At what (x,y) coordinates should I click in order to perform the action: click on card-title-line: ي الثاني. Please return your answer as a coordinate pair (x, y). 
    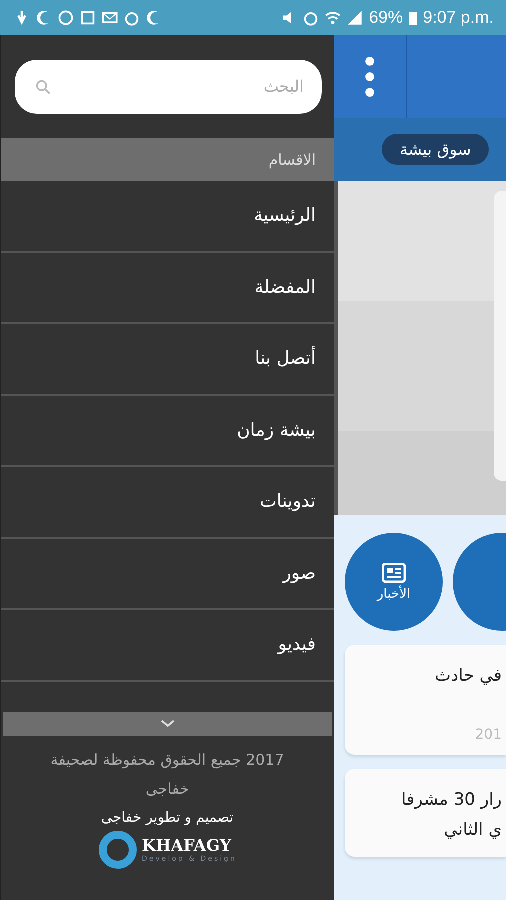
    Looking at the image, I should click on (473, 830).